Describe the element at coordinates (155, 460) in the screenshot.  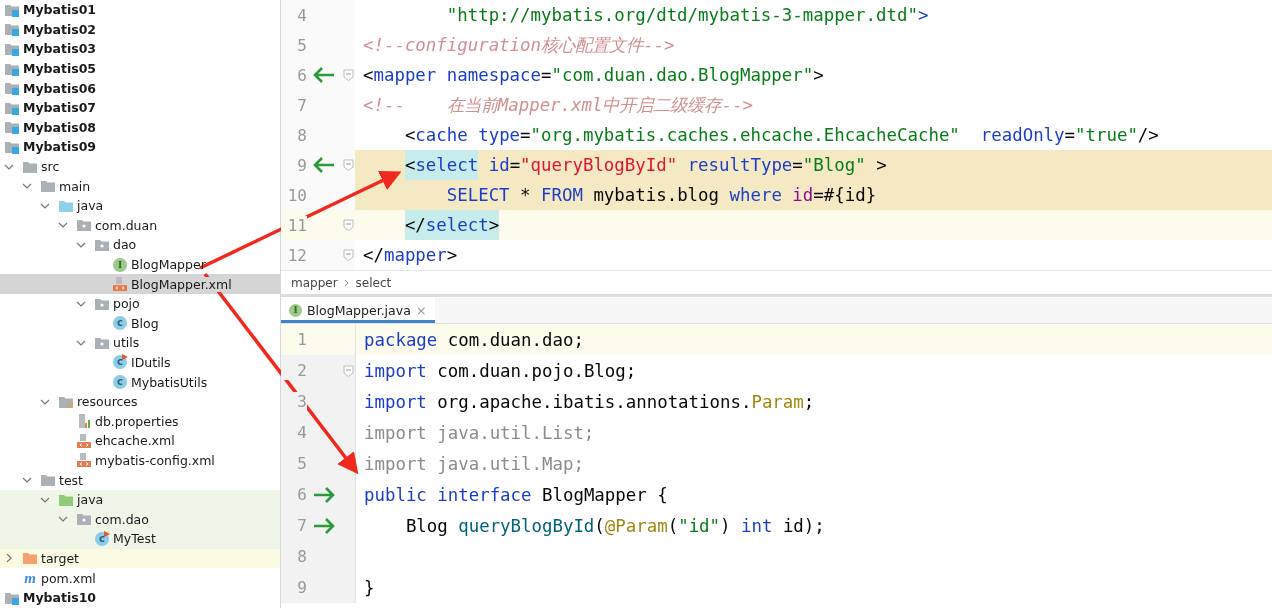
I see `tree-item-label: mybatis-config.xml` at that location.